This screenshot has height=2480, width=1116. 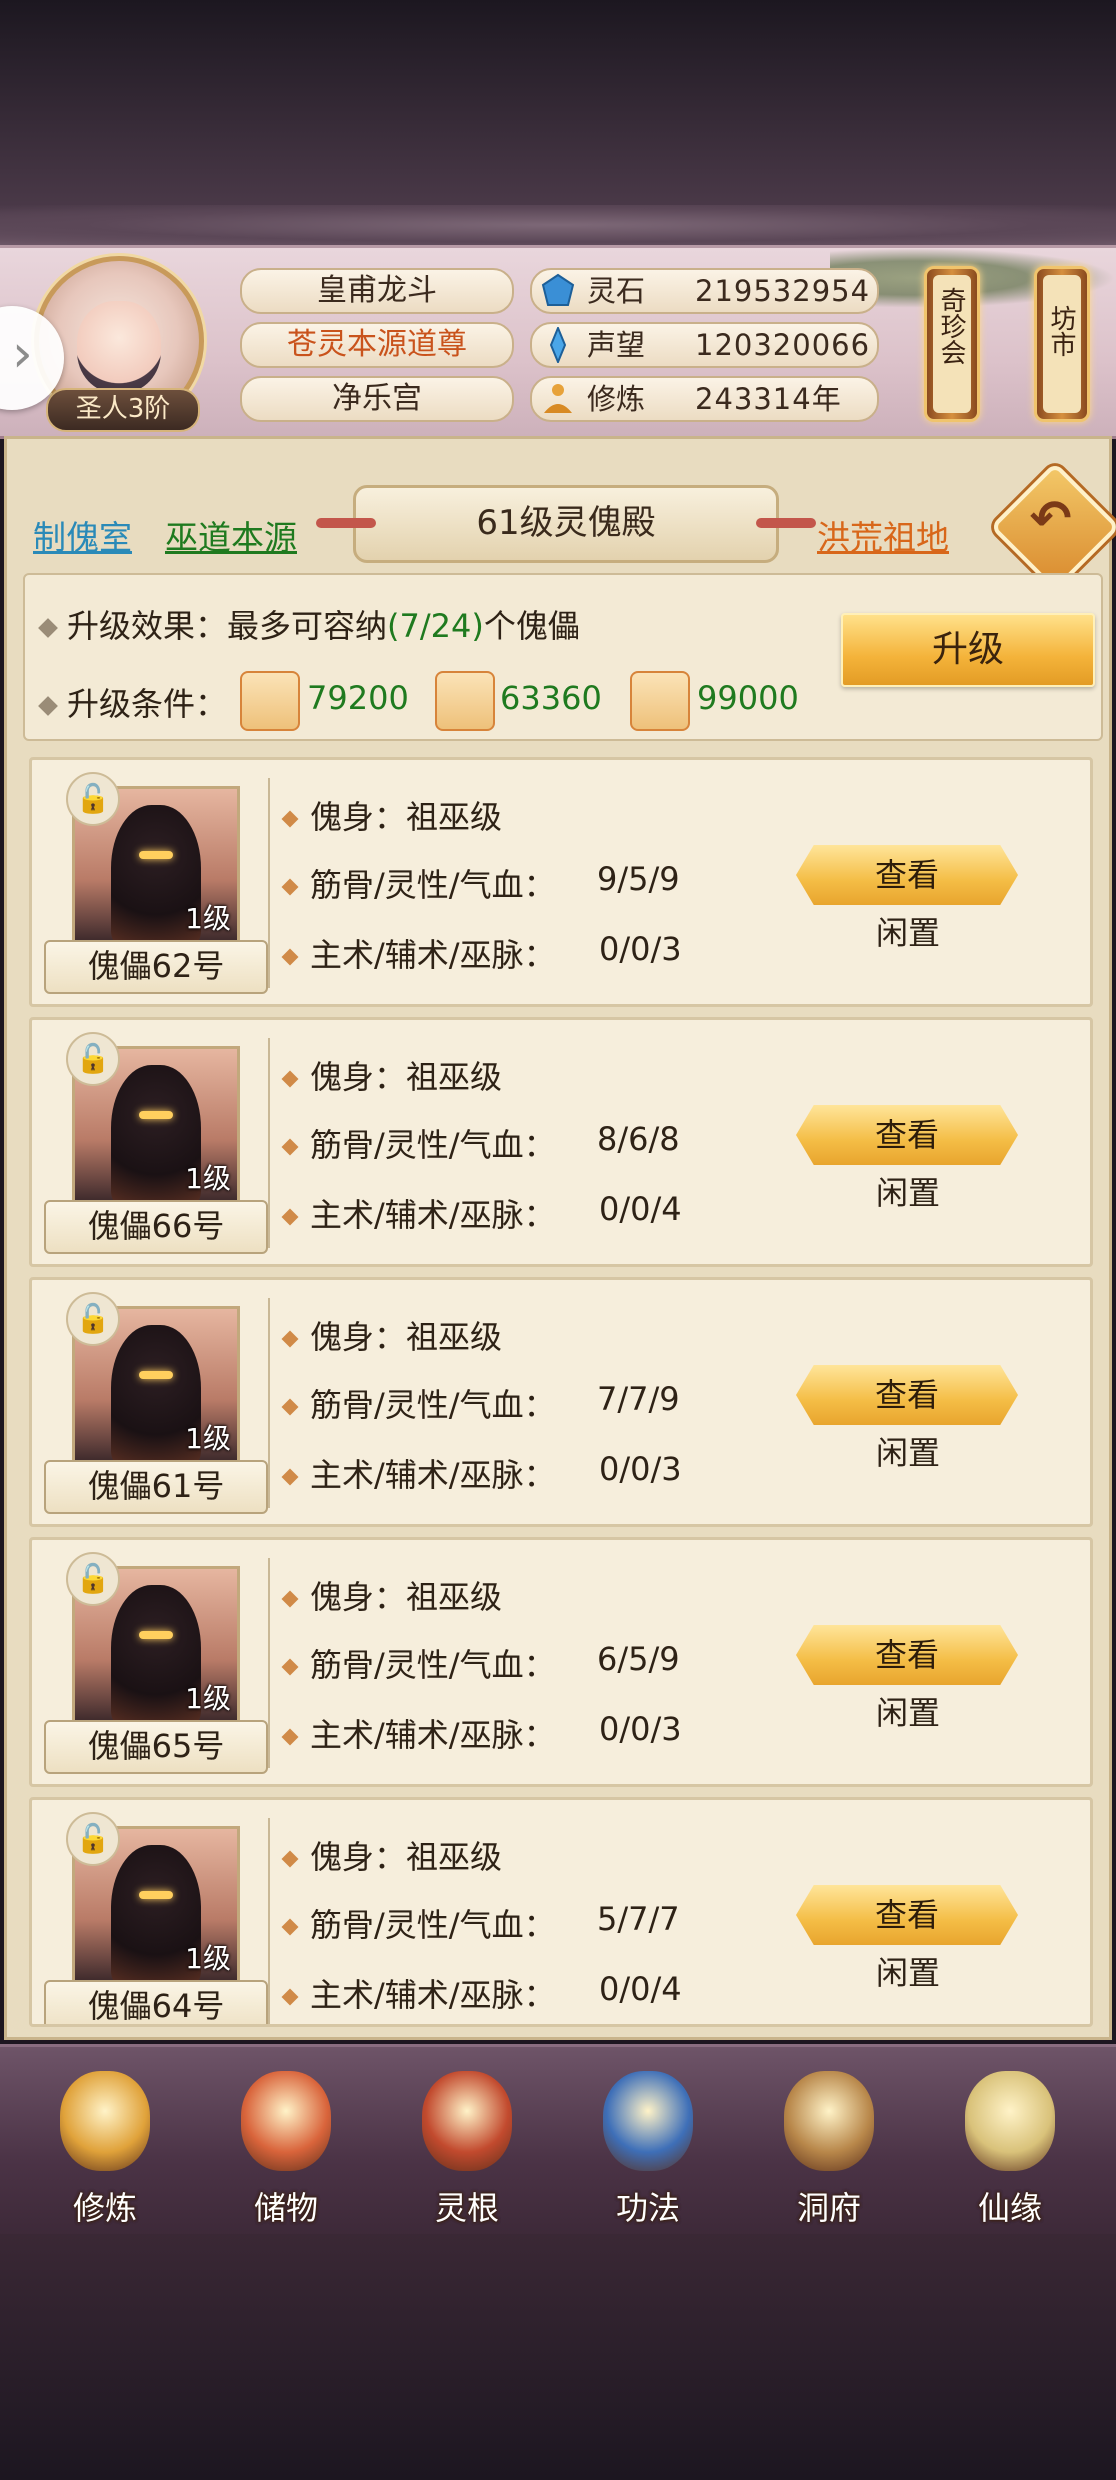 What do you see at coordinates (286, 2121) in the screenshot?
I see `storage-bag-icon` at bounding box center [286, 2121].